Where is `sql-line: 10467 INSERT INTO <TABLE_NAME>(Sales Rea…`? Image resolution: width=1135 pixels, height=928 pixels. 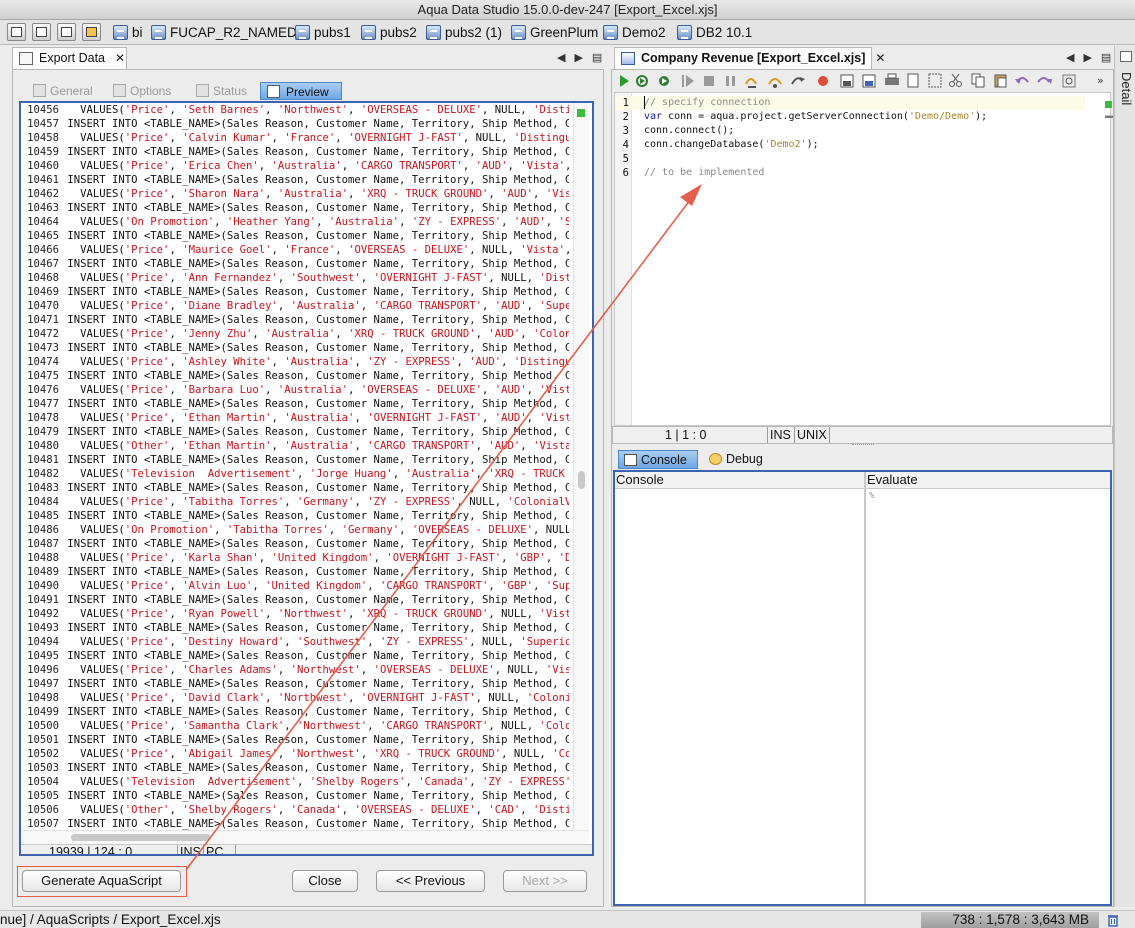 sql-line: 10467 INSERT INTO <TABLE_NAME>(Sales Rea… is located at coordinates (295, 264).